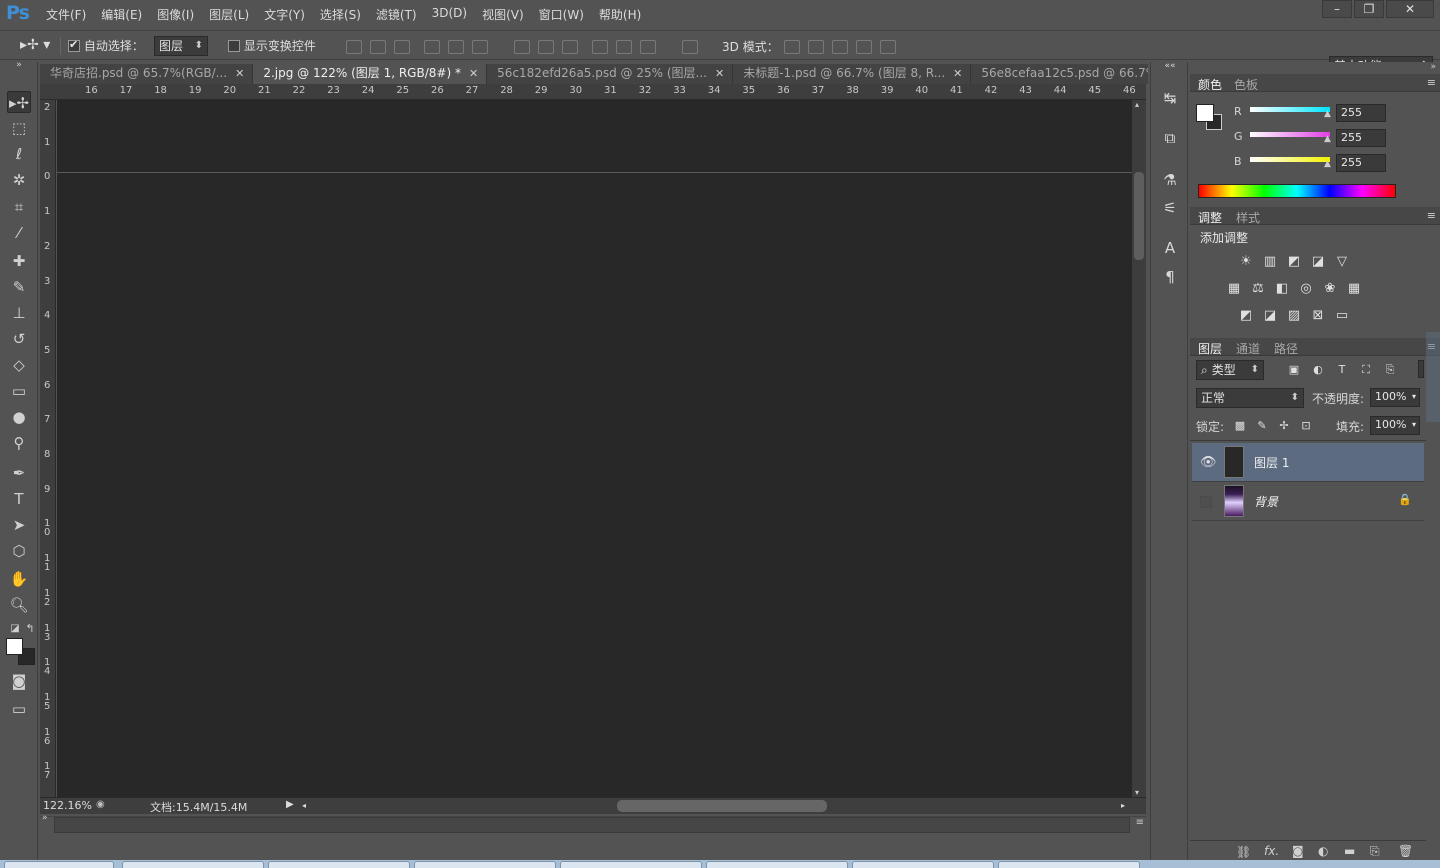 The image size is (1440, 868). Describe the element at coordinates (1258, 289) in the screenshot. I see `color-balance-icon: ⚖` at that location.